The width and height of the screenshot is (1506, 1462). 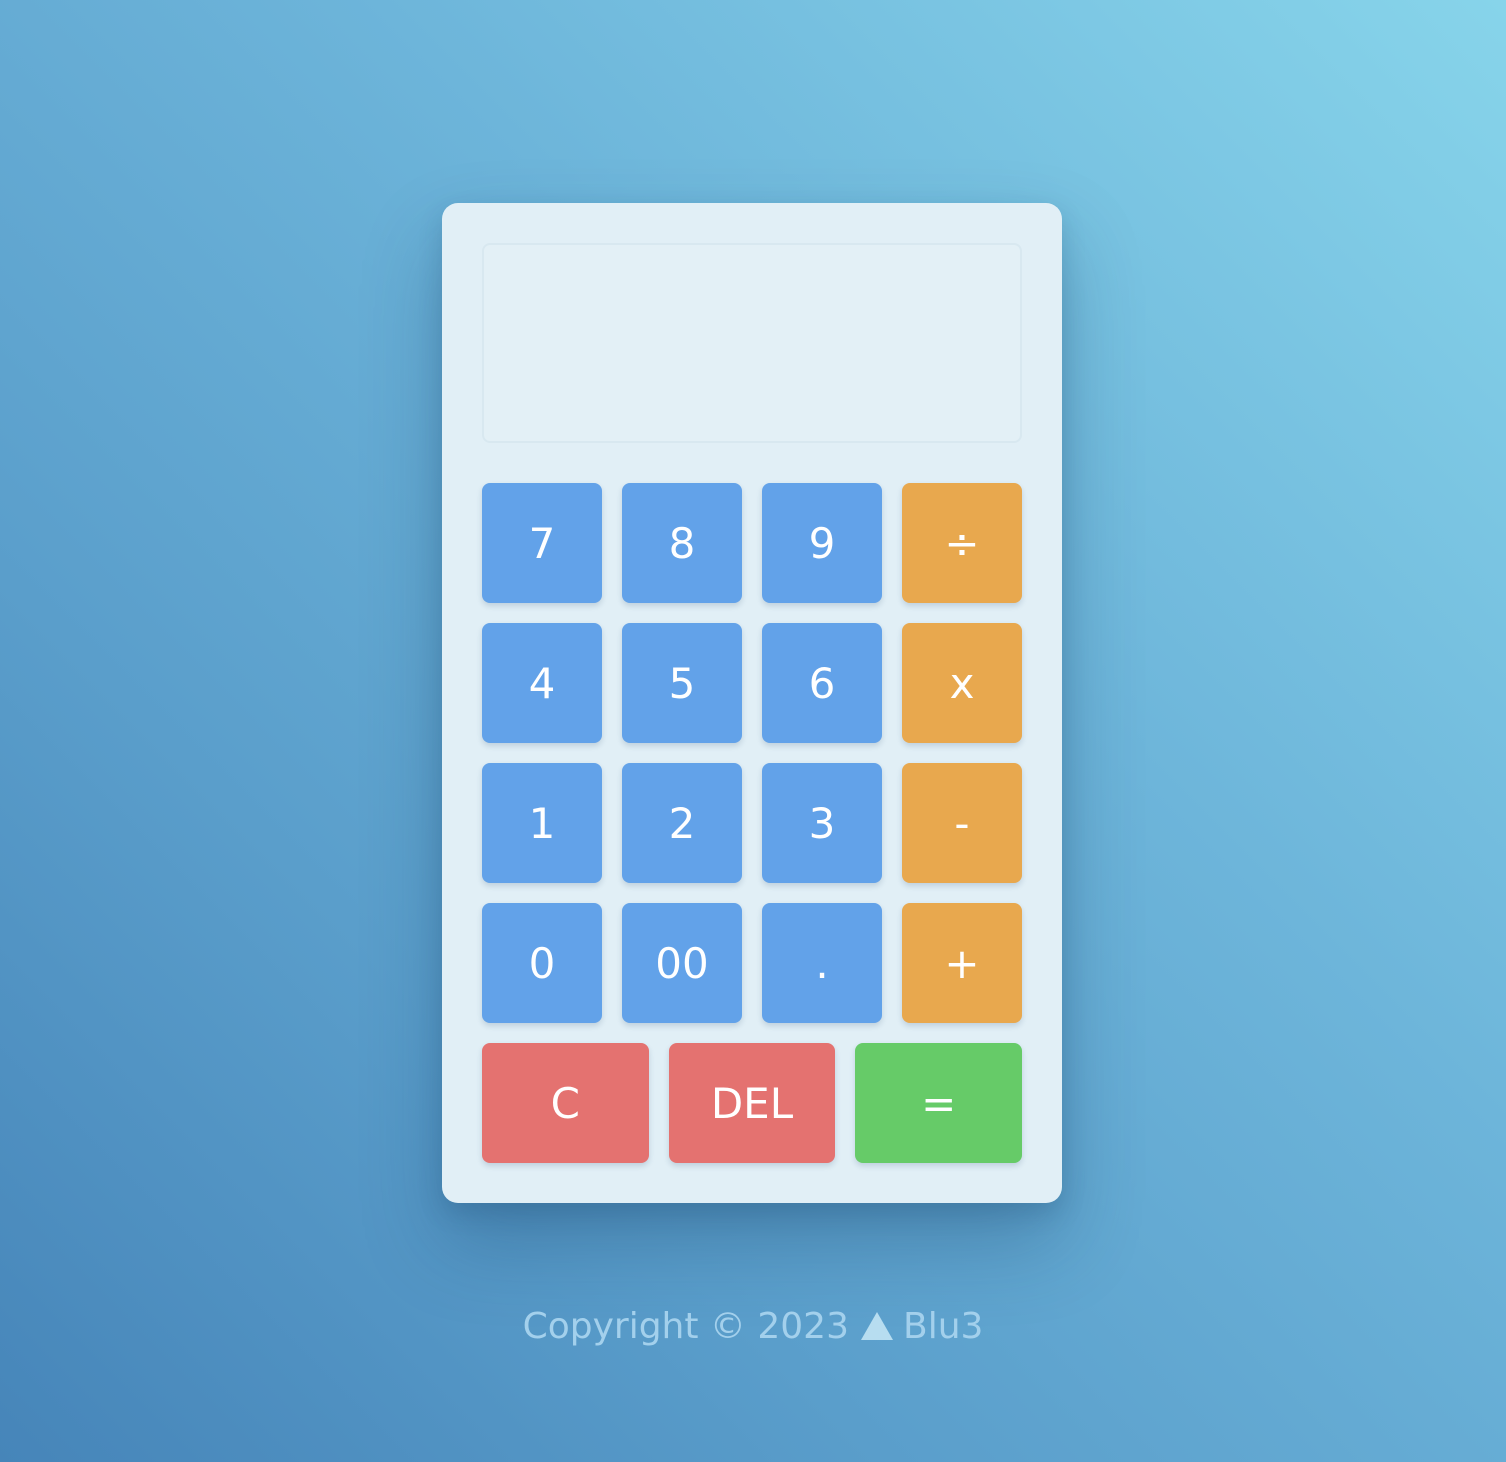 What do you see at coordinates (877, 1326) in the screenshot?
I see `triangle-logo-icon` at bounding box center [877, 1326].